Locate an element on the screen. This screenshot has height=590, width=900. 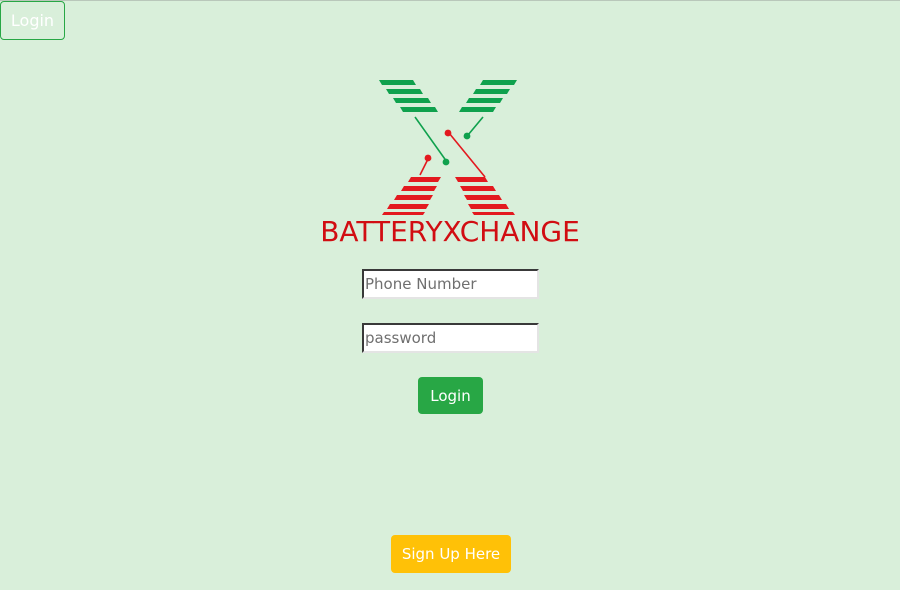
password-input is located at coordinates (450, 338).